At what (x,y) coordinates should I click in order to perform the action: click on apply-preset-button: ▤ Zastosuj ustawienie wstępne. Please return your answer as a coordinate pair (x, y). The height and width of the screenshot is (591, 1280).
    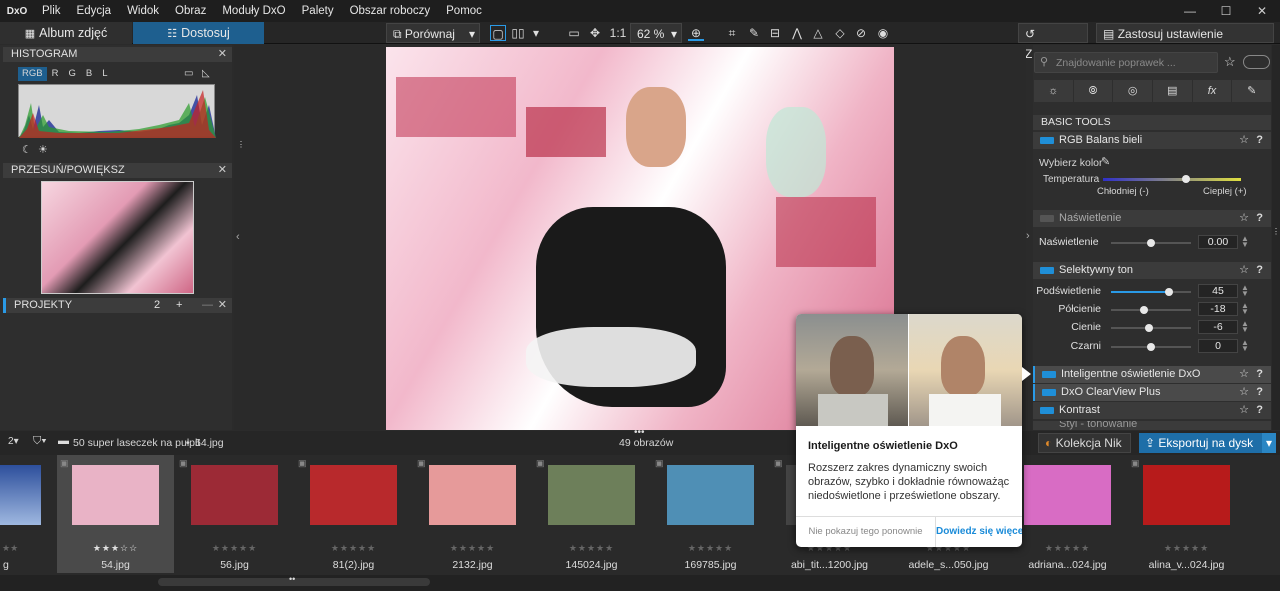
    Looking at the image, I should click on (1185, 42).